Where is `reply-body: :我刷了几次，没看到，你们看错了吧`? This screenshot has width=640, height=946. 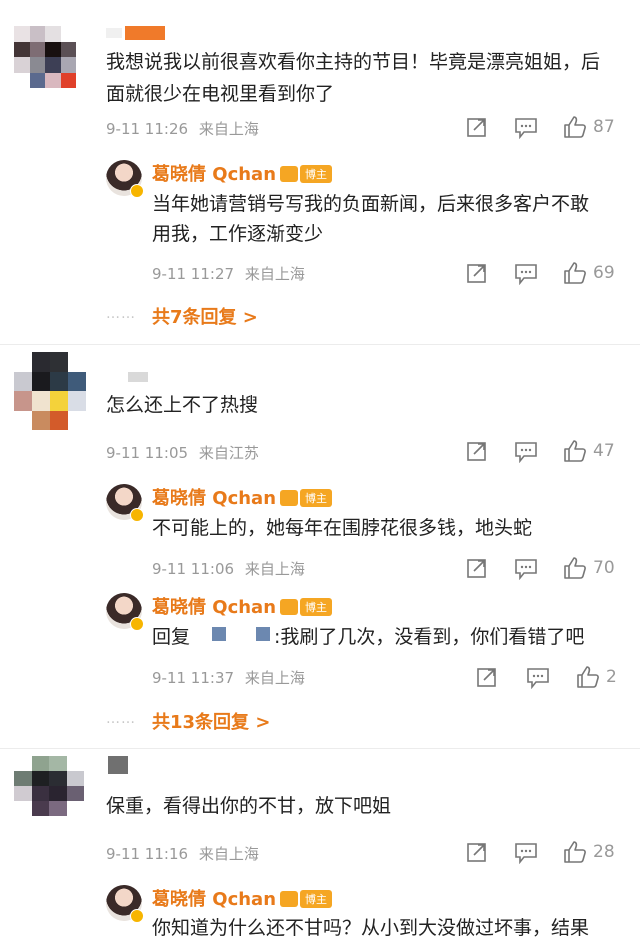 reply-body: :我刷了几次，没看到，你们看错了吧 is located at coordinates (429, 637).